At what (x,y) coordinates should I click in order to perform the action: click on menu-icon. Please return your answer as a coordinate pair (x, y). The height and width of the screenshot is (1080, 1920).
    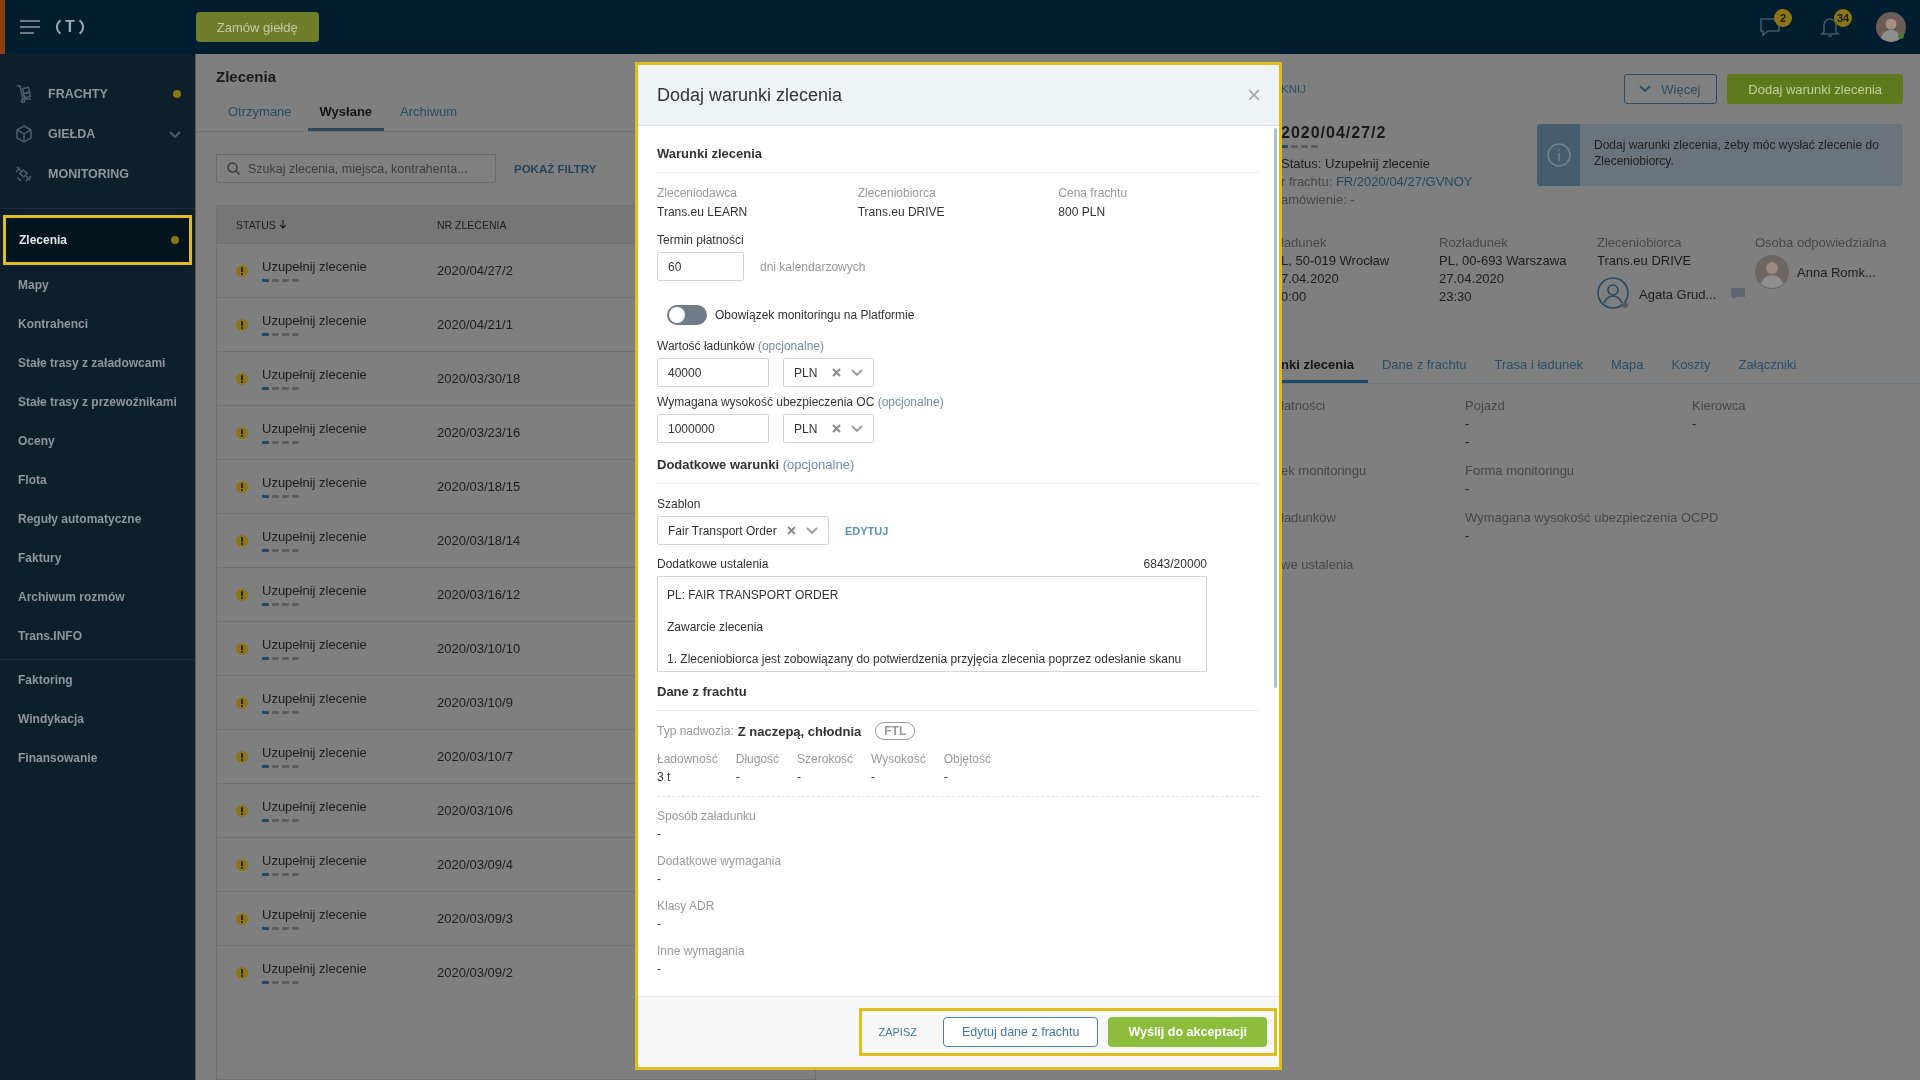
    Looking at the image, I should click on (30, 27).